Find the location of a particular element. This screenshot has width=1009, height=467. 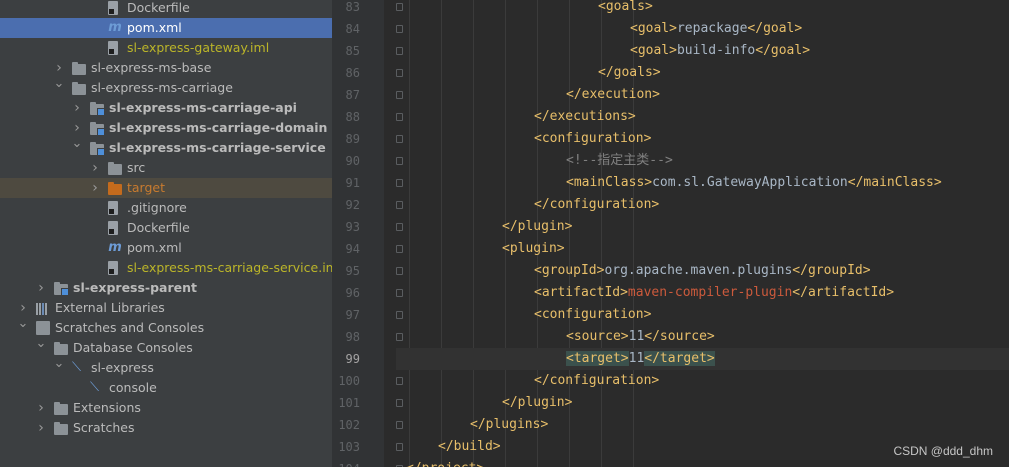

tree-item: › Scratches is located at coordinates (166, 428).